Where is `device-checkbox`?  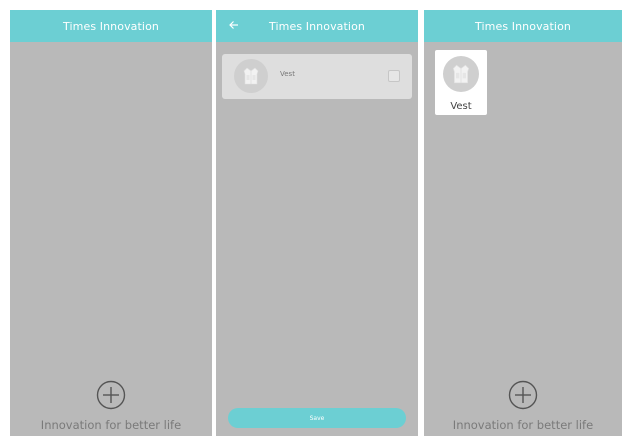
device-checkbox is located at coordinates (394, 76).